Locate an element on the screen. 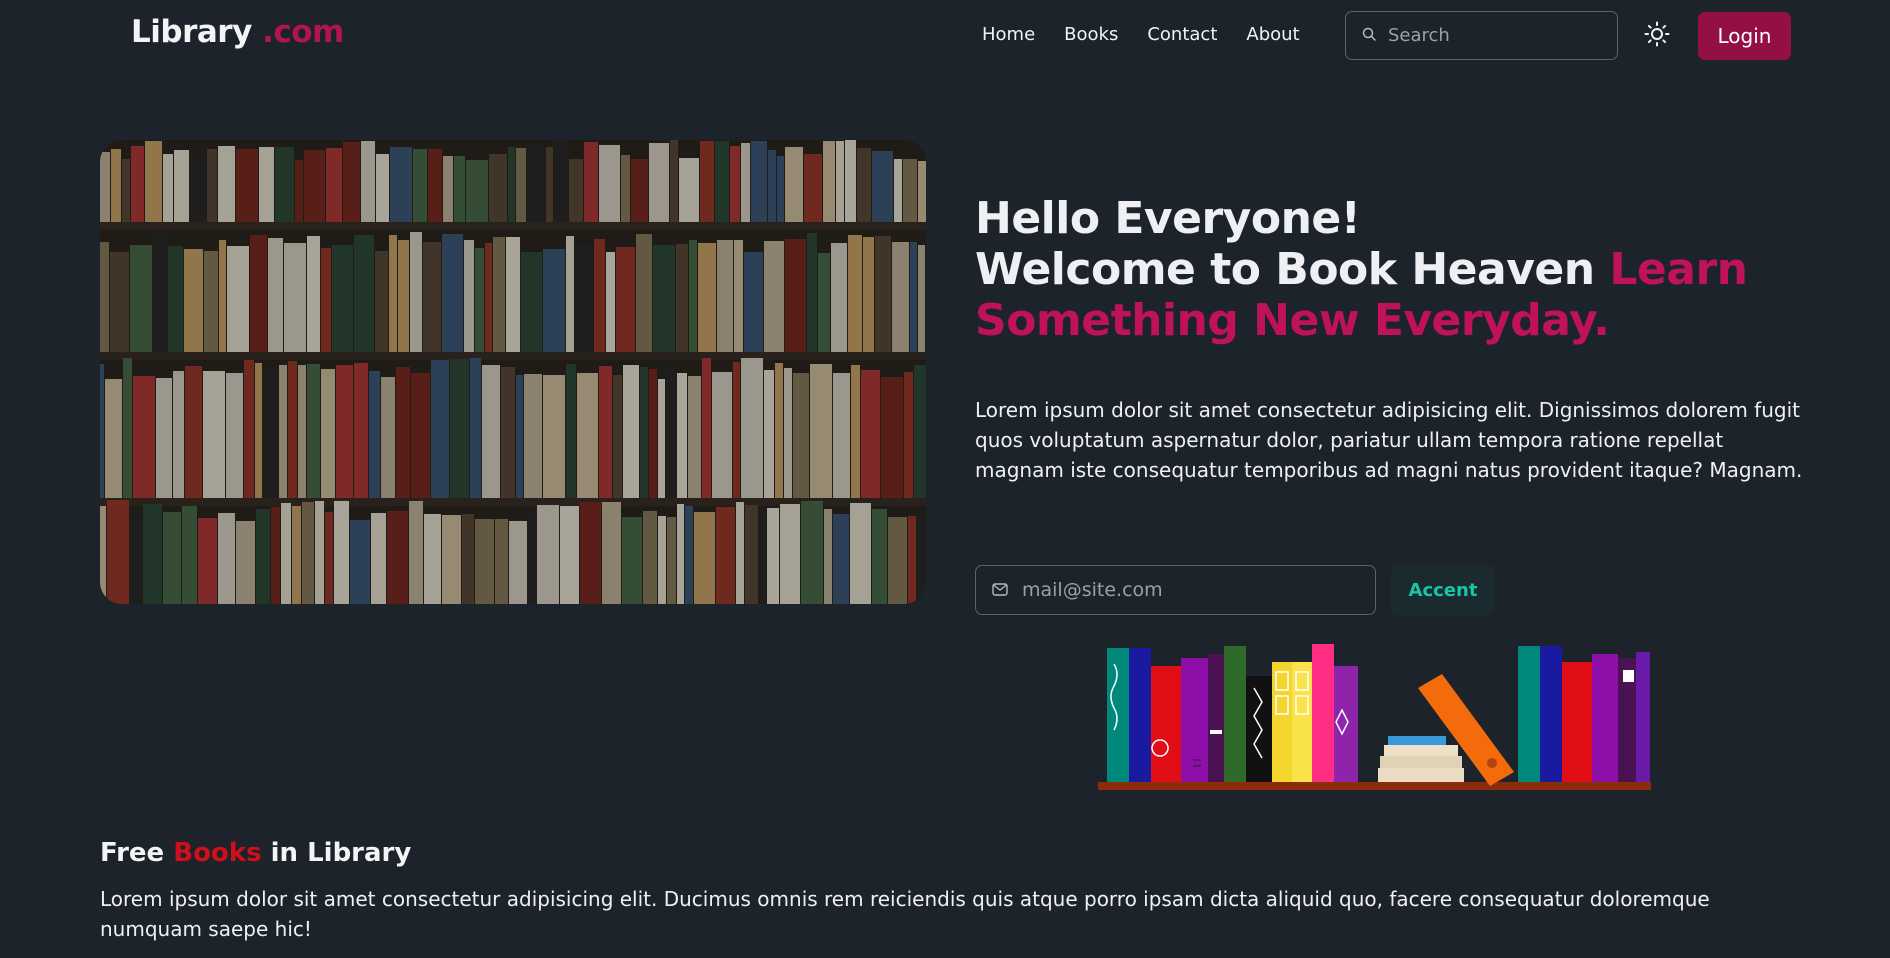 The width and height of the screenshot is (1890, 958). hero-greeting: Hello Everyone! is located at coordinates (1168, 218).